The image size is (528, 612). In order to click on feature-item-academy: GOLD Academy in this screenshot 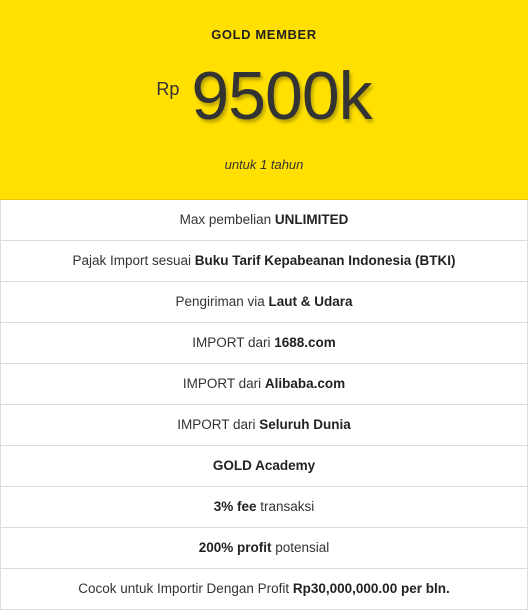, I will do `click(264, 466)`.